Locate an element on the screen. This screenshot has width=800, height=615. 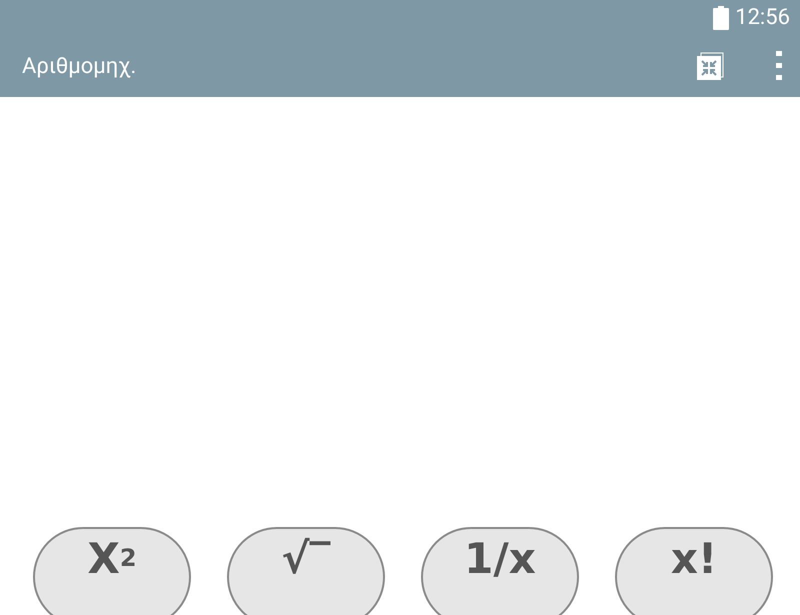
more-options-icon is located at coordinates (779, 66).